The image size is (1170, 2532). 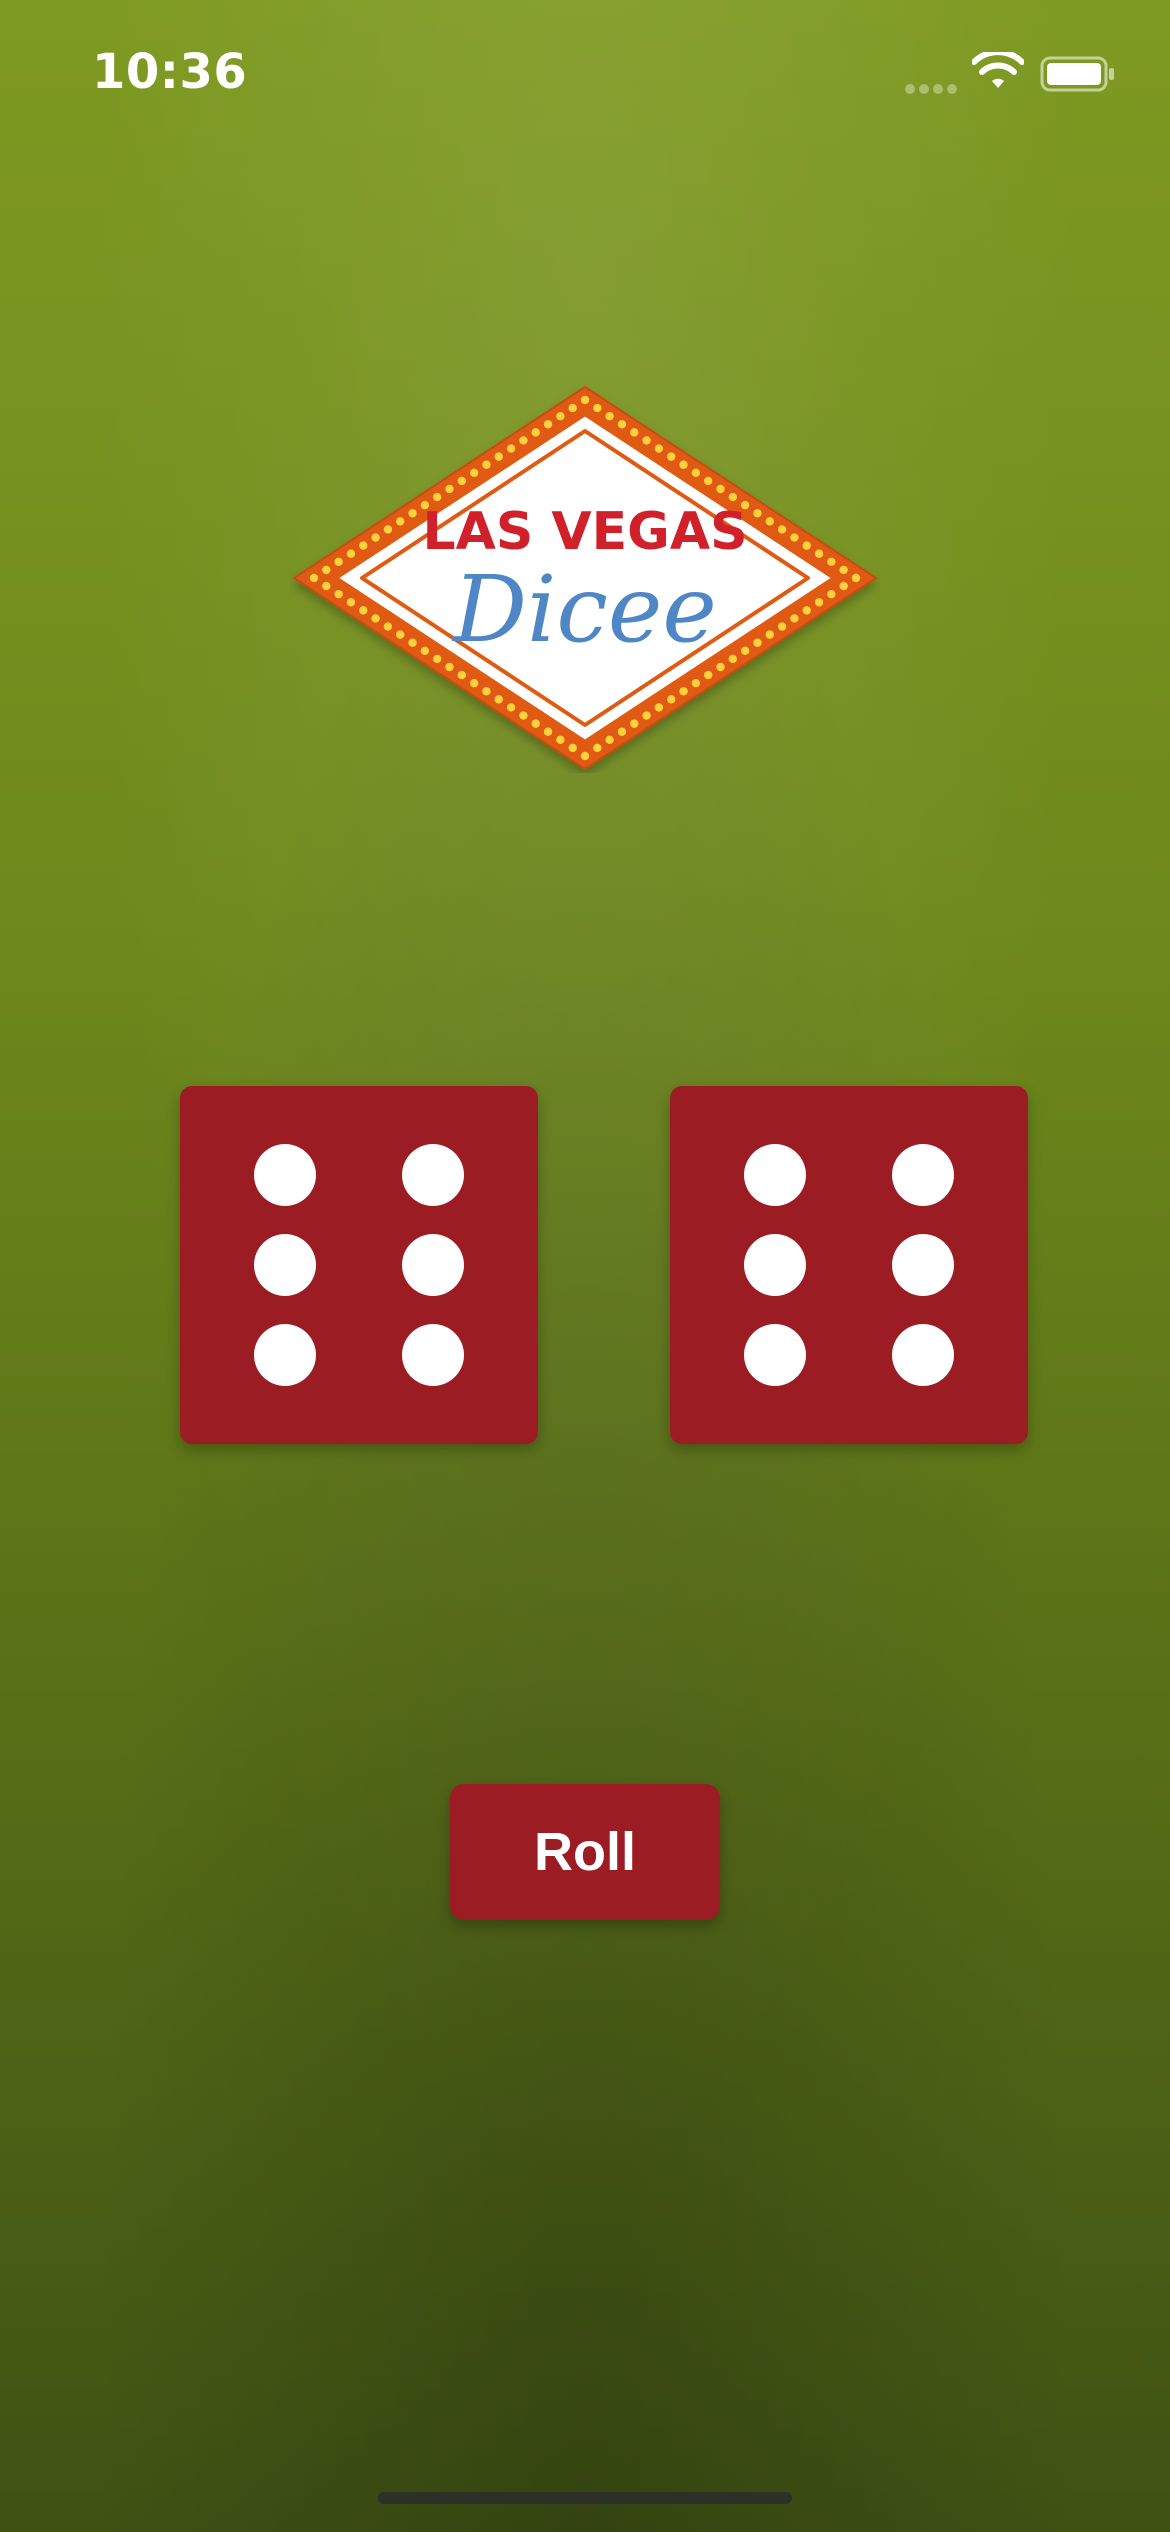 What do you see at coordinates (584, 609) in the screenshot?
I see `logo-line2: Dicee` at bounding box center [584, 609].